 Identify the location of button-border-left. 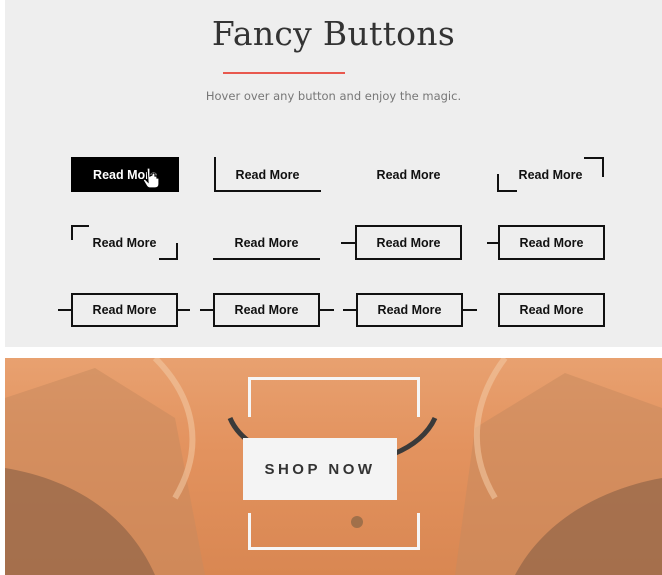
(215, 174).